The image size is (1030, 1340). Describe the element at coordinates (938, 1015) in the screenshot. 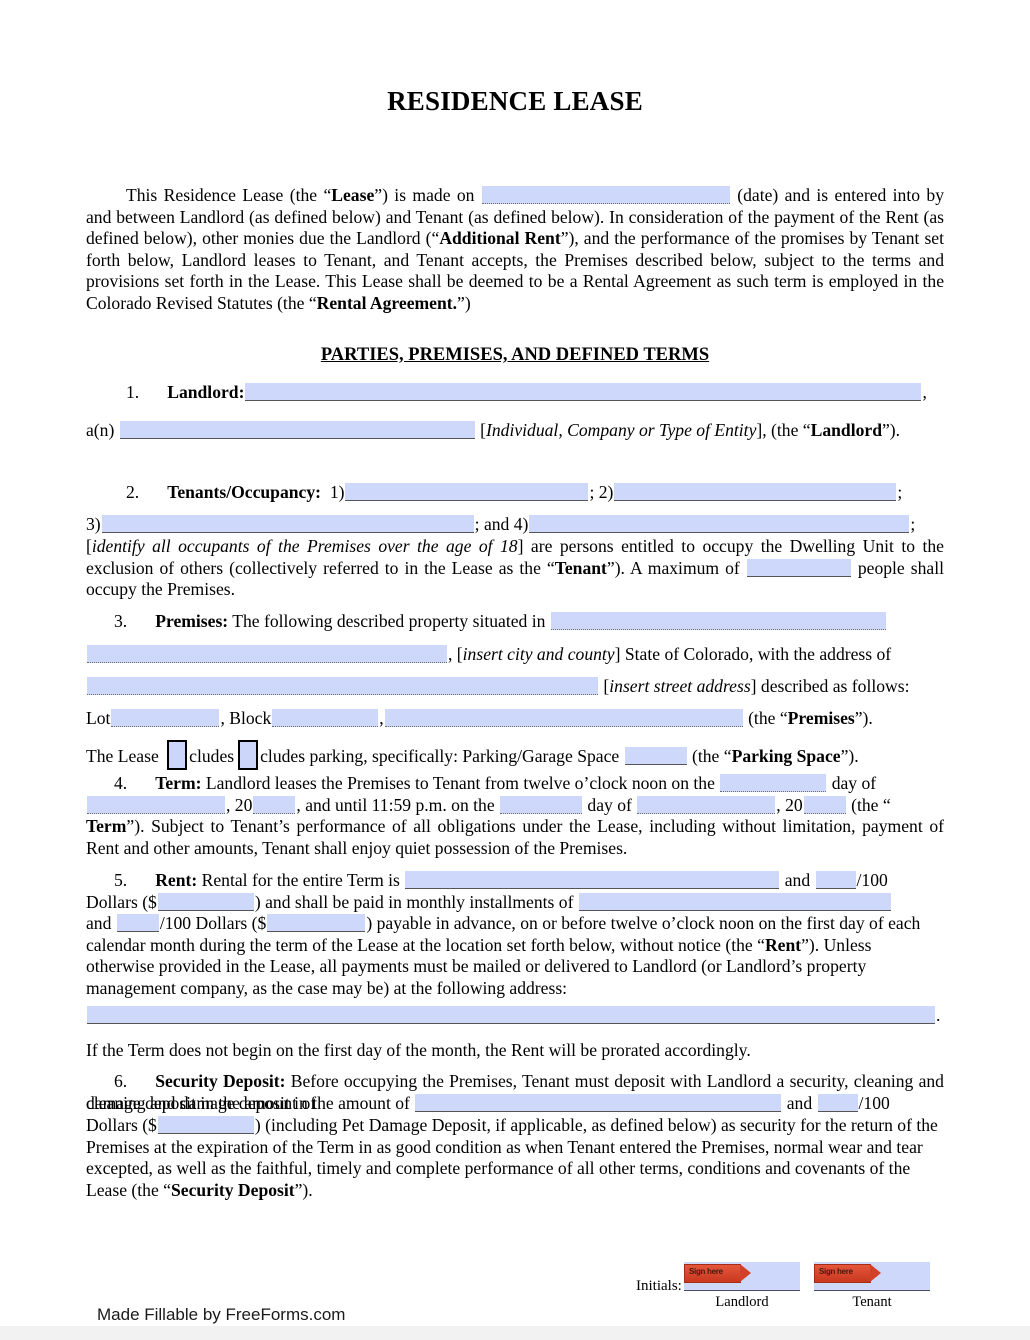

I see `clause-5-period: .` at that location.